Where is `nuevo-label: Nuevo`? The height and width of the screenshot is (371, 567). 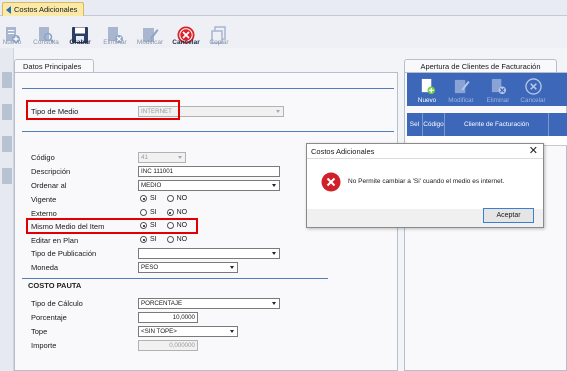
nuevo-label: Nuevo is located at coordinates (12, 42).